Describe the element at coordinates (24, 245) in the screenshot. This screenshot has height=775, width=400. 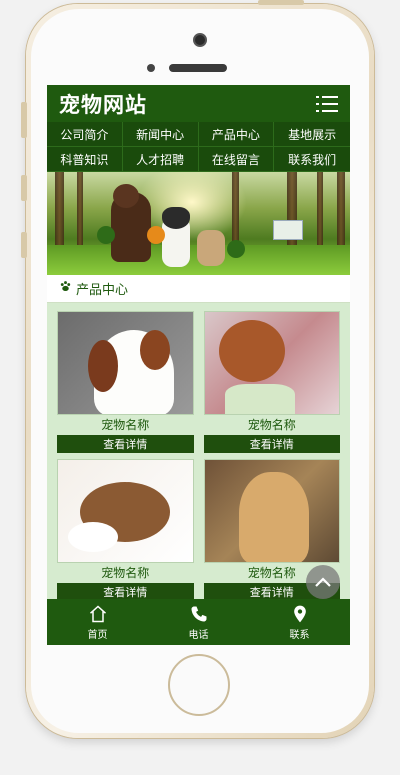
I see `volume-down-button` at that location.